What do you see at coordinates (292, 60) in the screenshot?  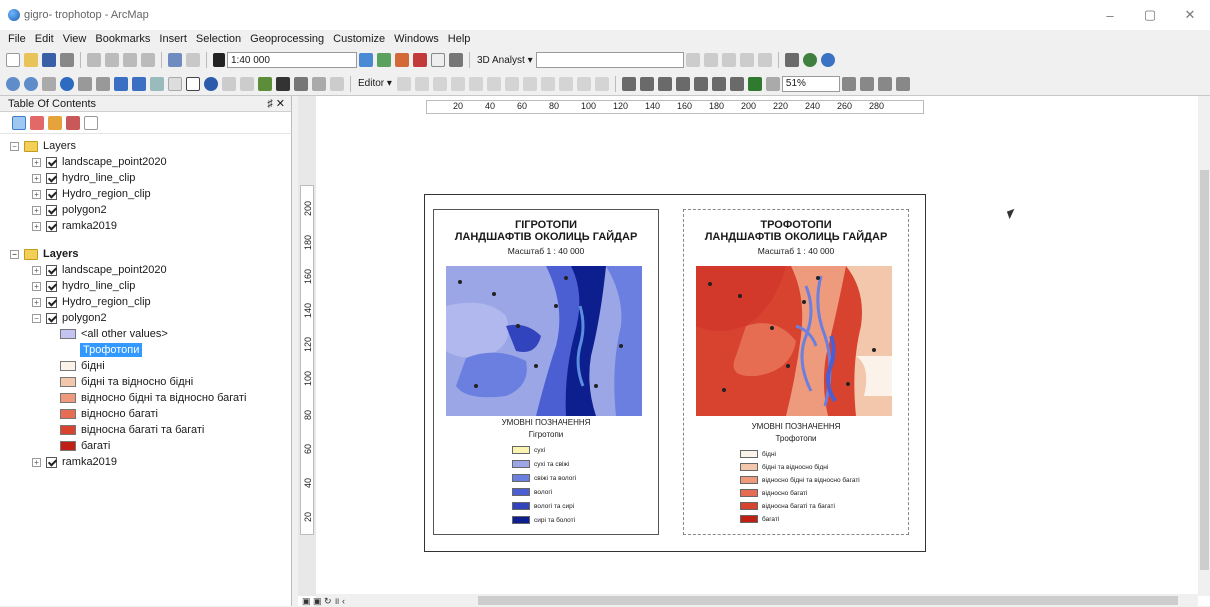 I see `map-scale-combo: 1:40 000` at bounding box center [292, 60].